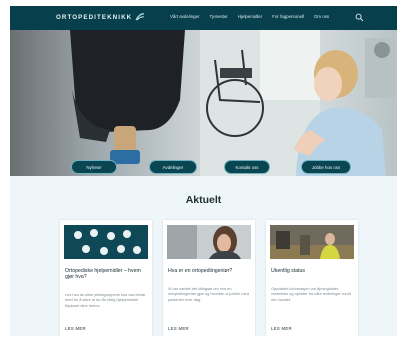 The height and width of the screenshot is (340, 404). Describe the element at coordinates (219, 16) in the screenshot. I see `nav-item-tjenester: Tjenester` at that location.